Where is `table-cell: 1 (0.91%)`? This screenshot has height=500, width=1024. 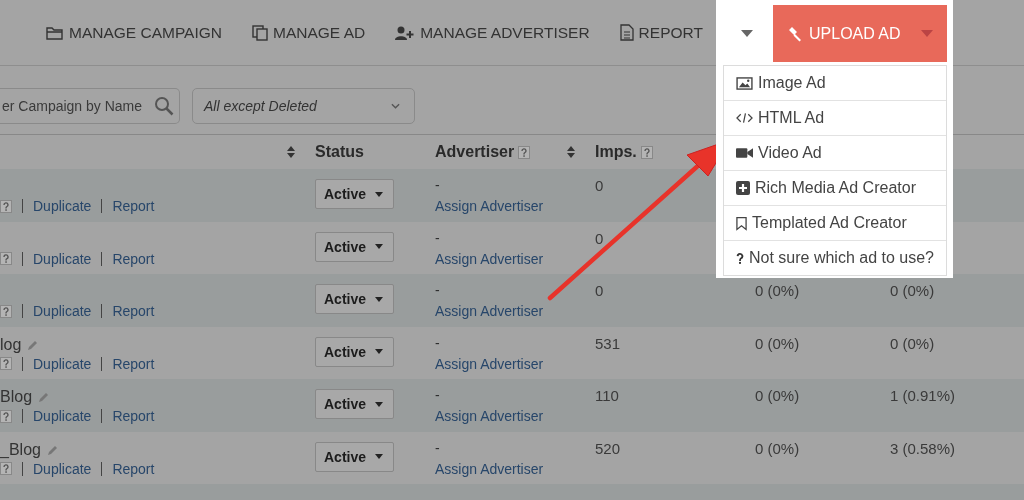
table-cell: 1 (0.91%) is located at coordinates (923, 395).